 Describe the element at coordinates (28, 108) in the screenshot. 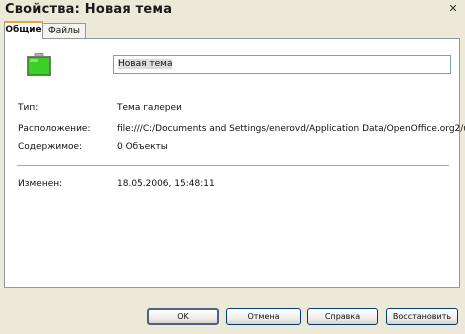

I see `type-label: Тип:` at that location.